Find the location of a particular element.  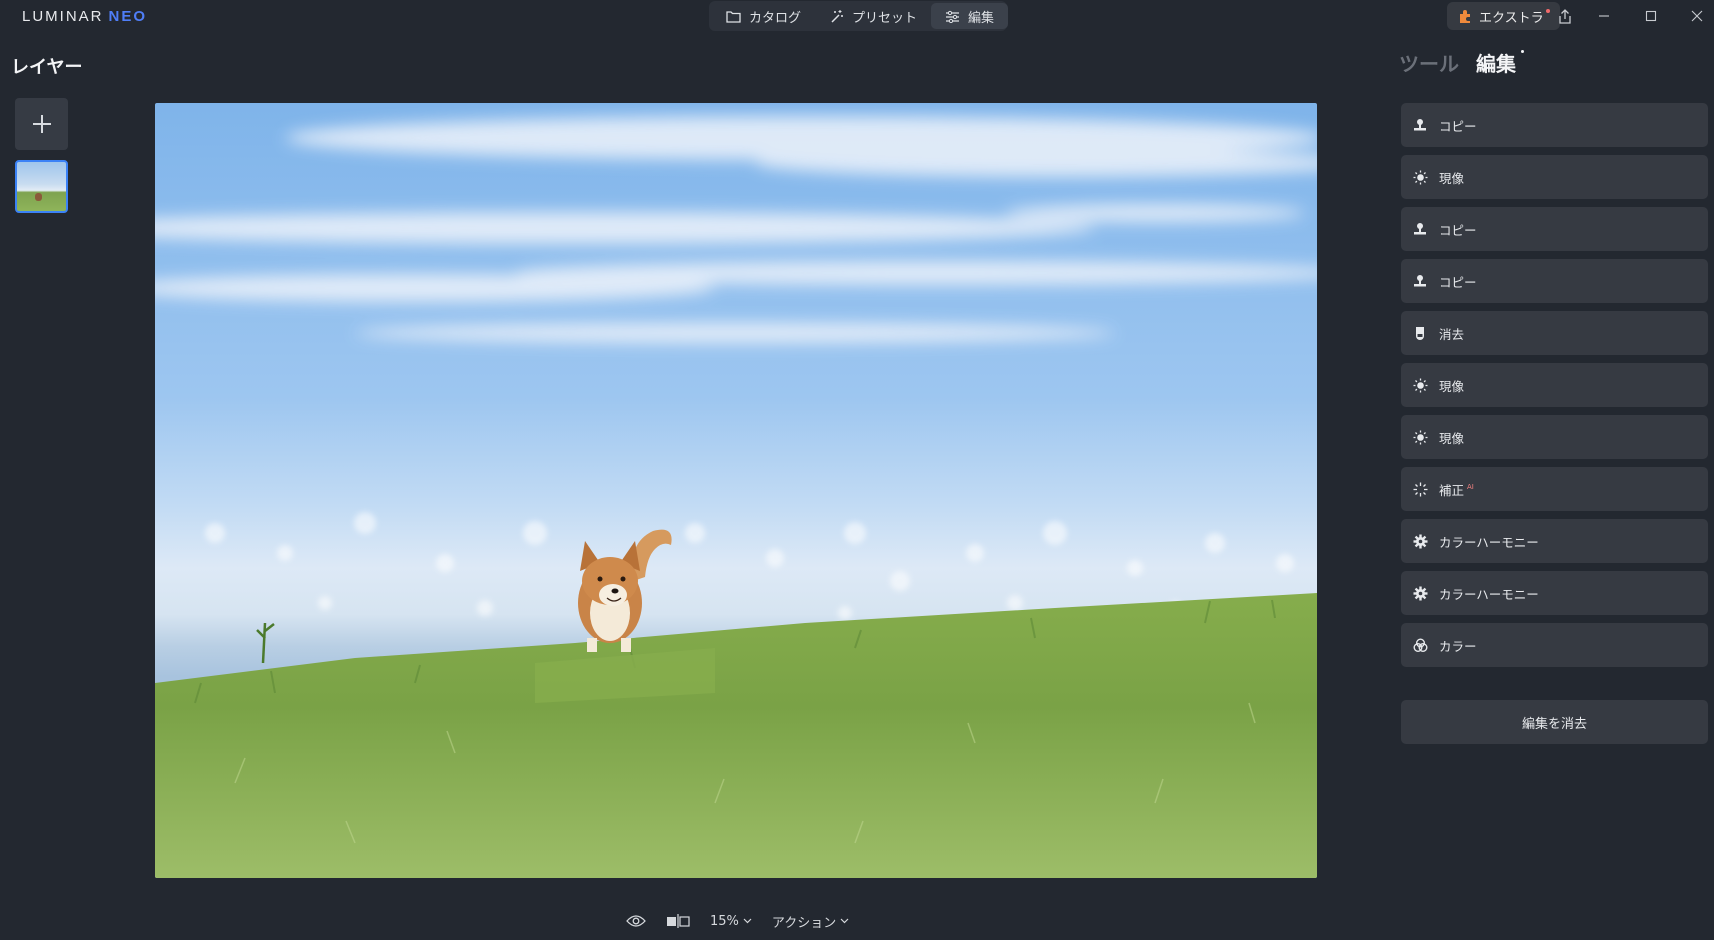

color-circles-icon is located at coordinates (1420, 645).